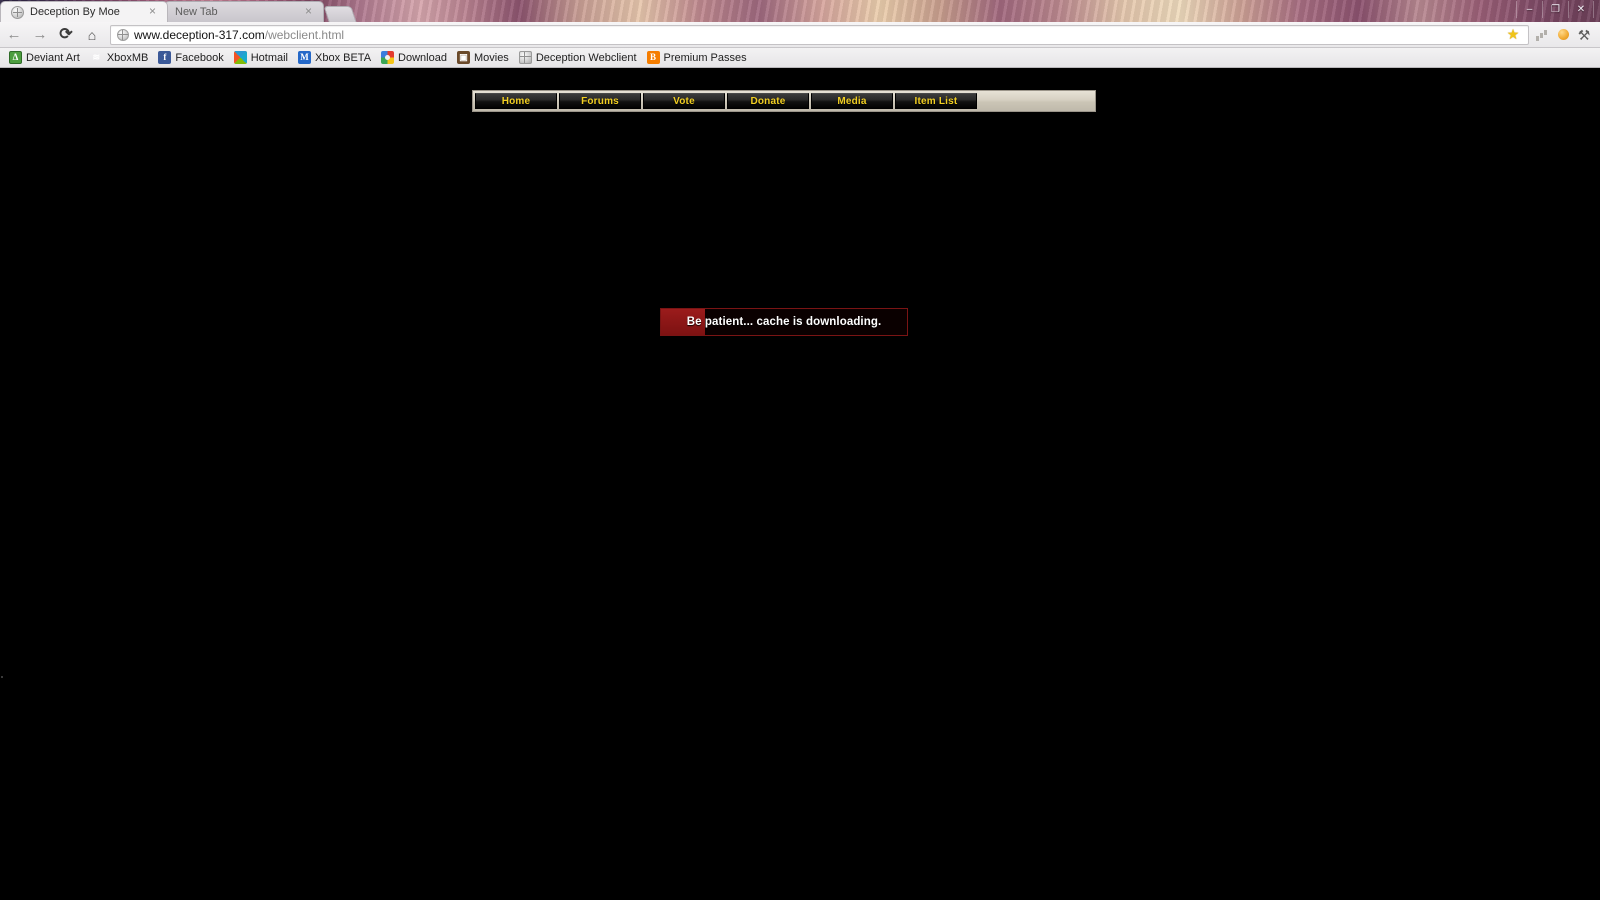 The width and height of the screenshot is (1600, 900). I want to click on bookmark-movies: ▣ Movies, so click(483, 57).